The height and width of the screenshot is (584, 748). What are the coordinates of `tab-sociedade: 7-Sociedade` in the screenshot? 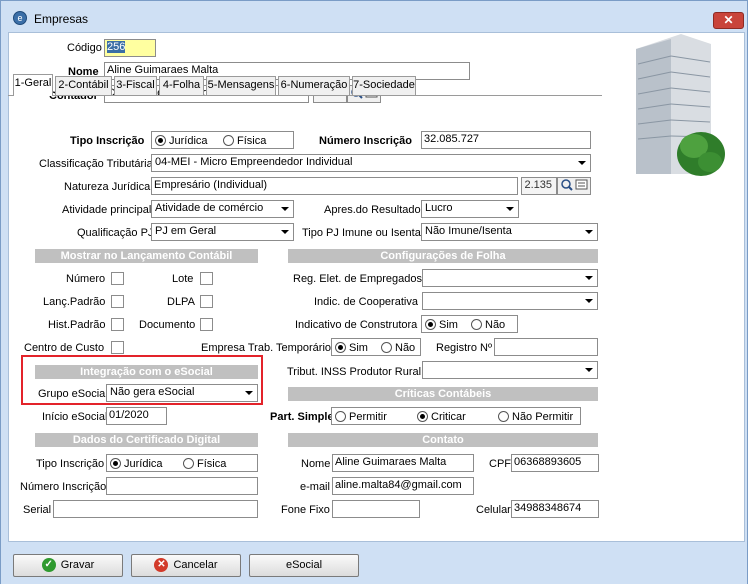 It's located at (384, 85).